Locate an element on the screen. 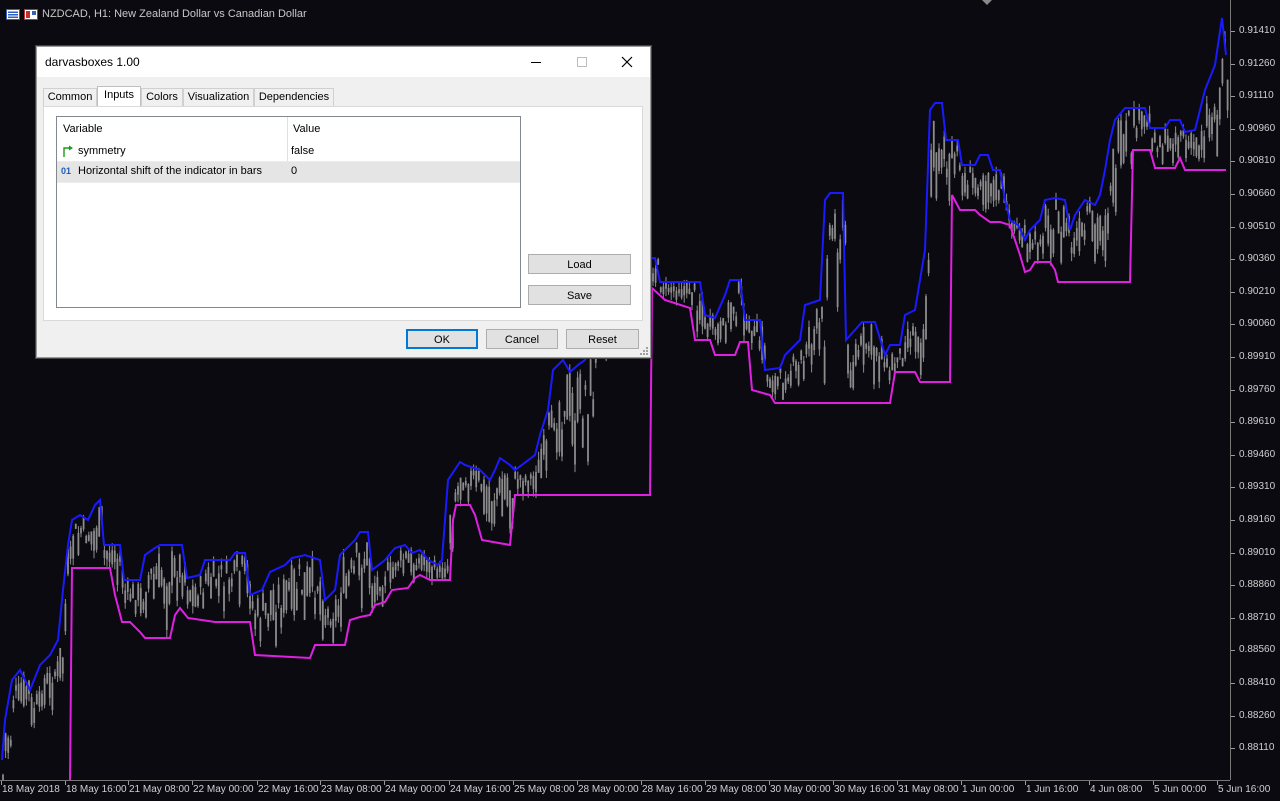 The image size is (1280, 801). input-row-symmetry: symmetry false is located at coordinates (288, 152).